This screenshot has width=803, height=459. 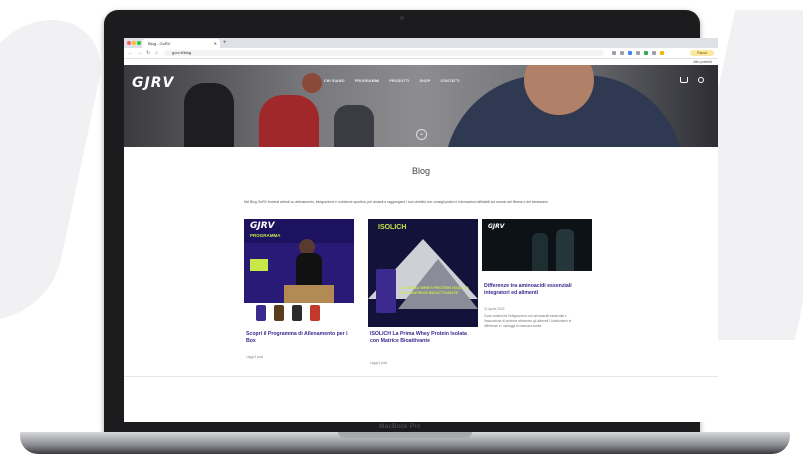 What do you see at coordinates (139, 43) in the screenshot?
I see `maximize-window-icon` at bounding box center [139, 43].